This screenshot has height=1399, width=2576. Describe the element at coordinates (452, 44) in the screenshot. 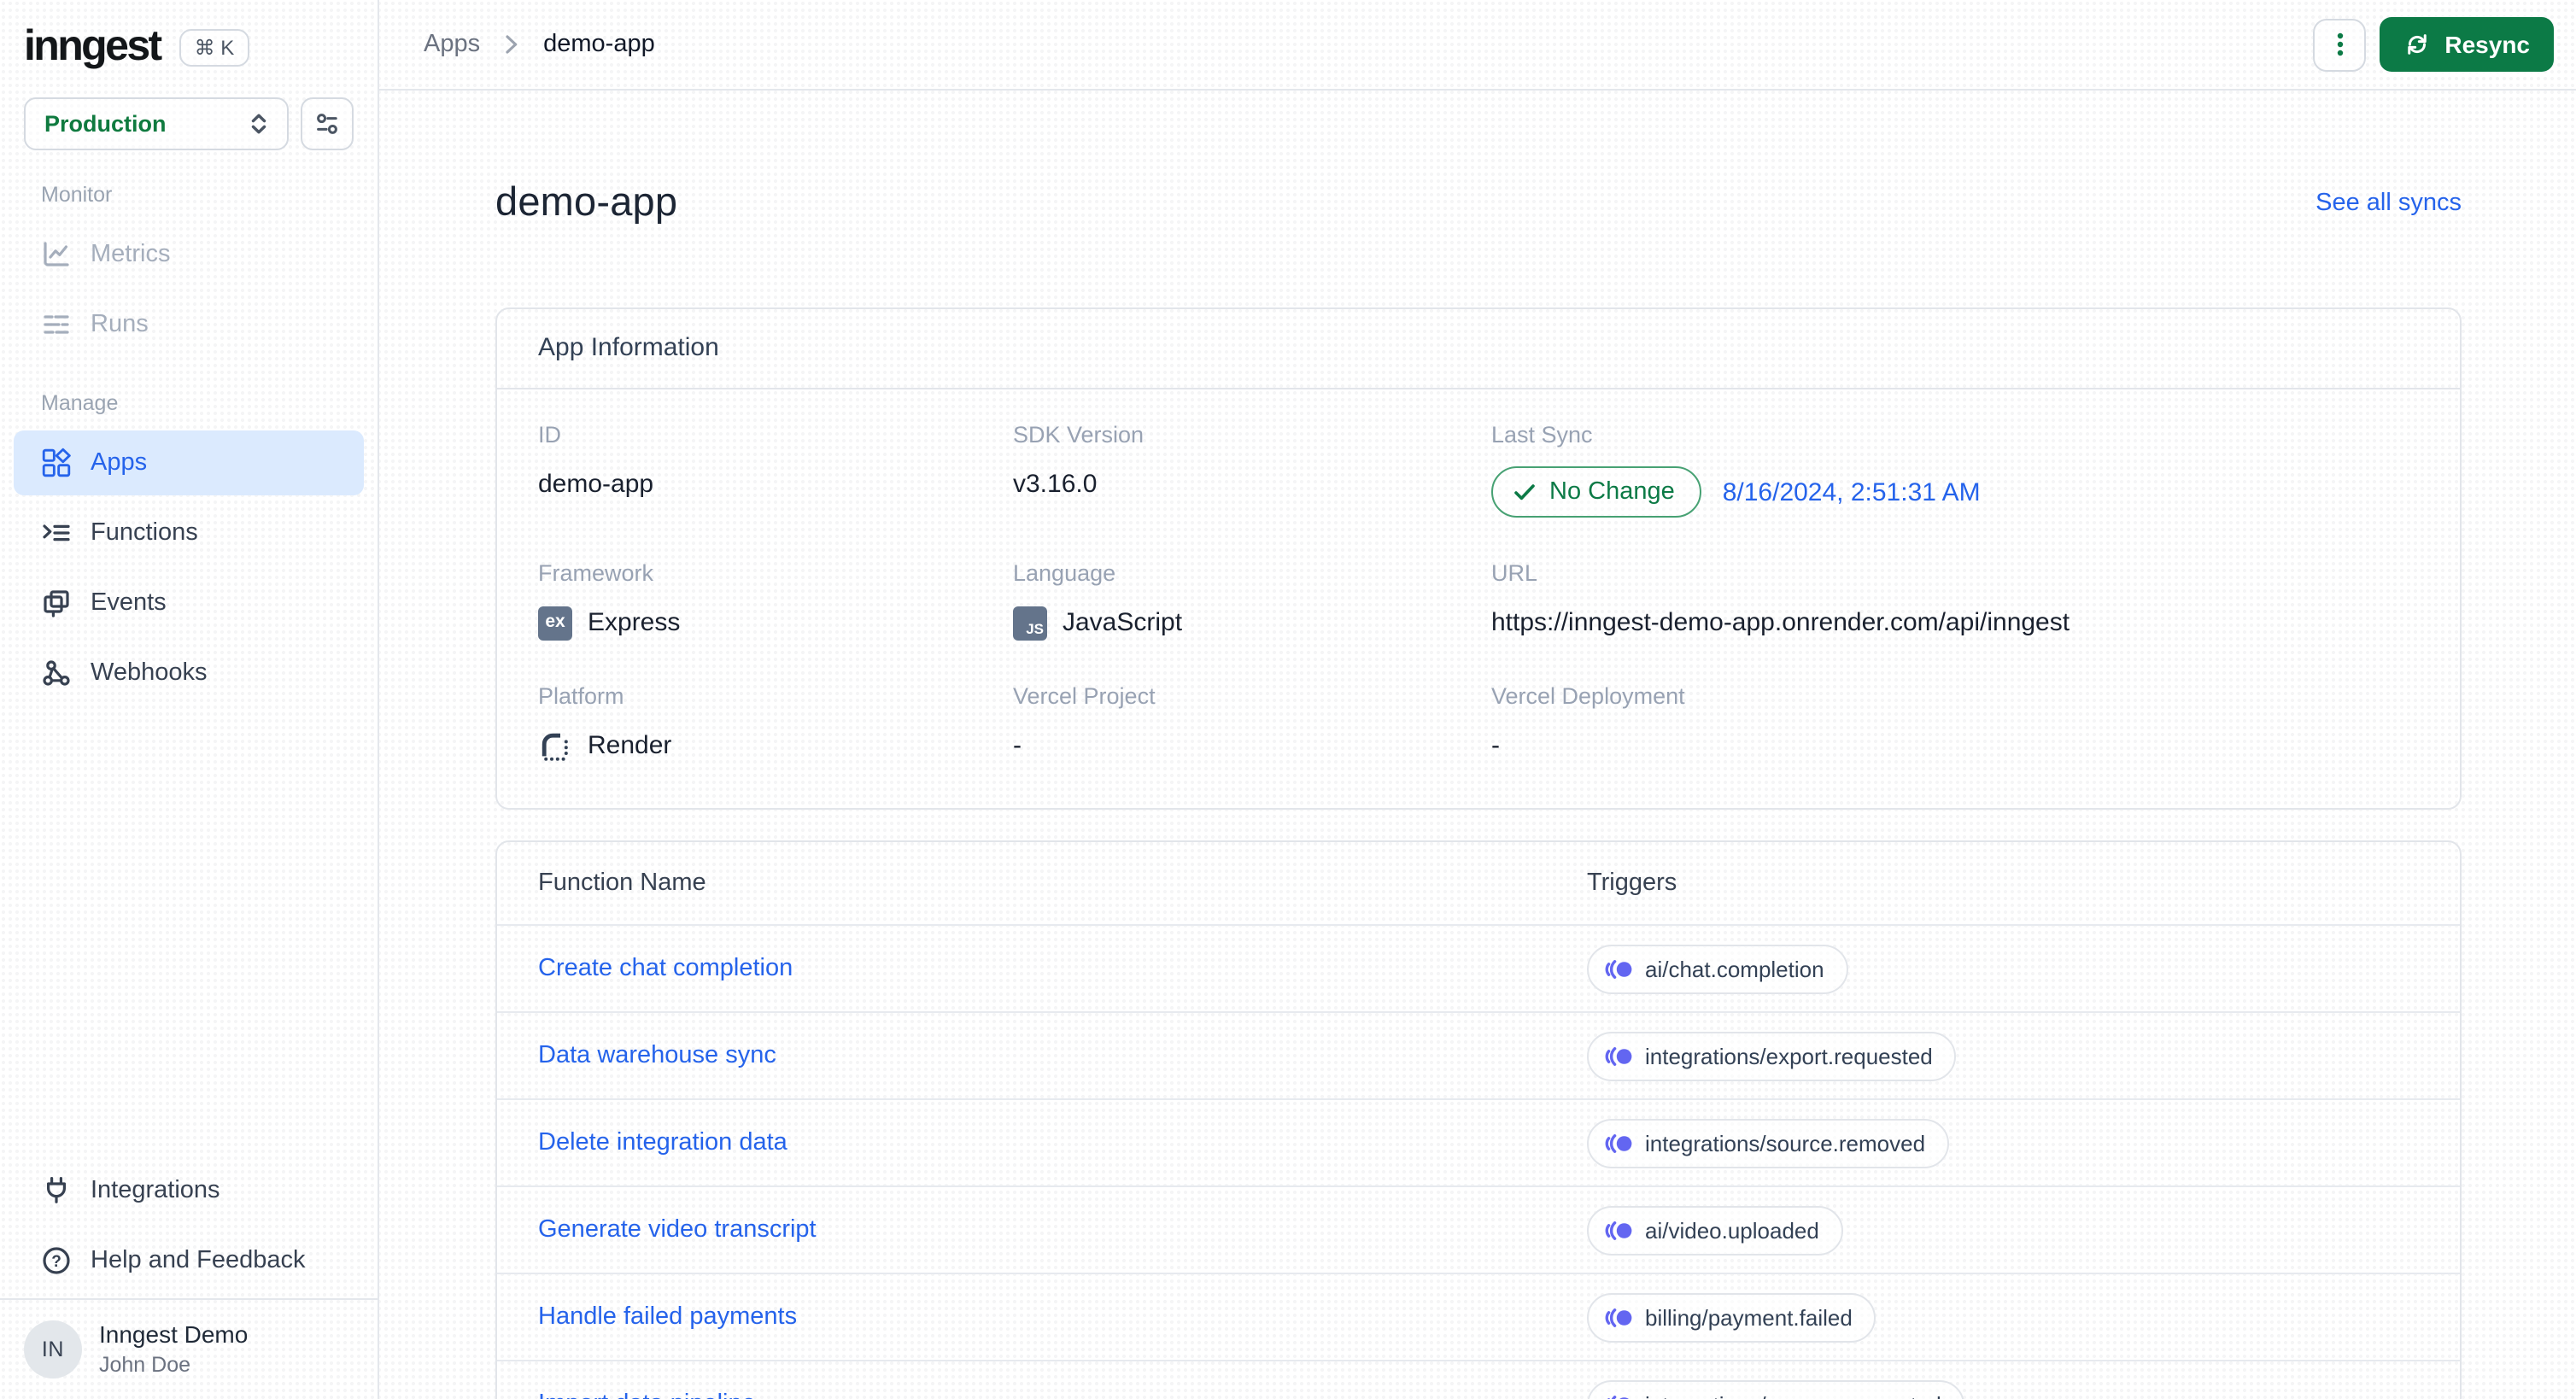

I see `breadcrumb-apps-link: Apps` at that location.